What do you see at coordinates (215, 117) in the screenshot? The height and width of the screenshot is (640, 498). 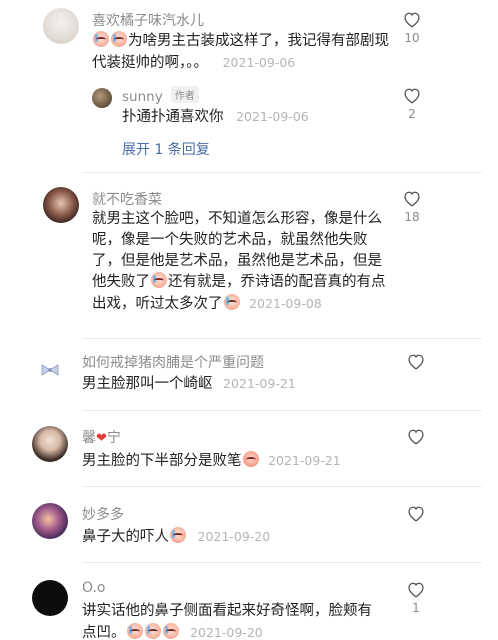 I see `reply-text: 扑通扑通喜欢你 2021-09-06` at bounding box center [215, 117].